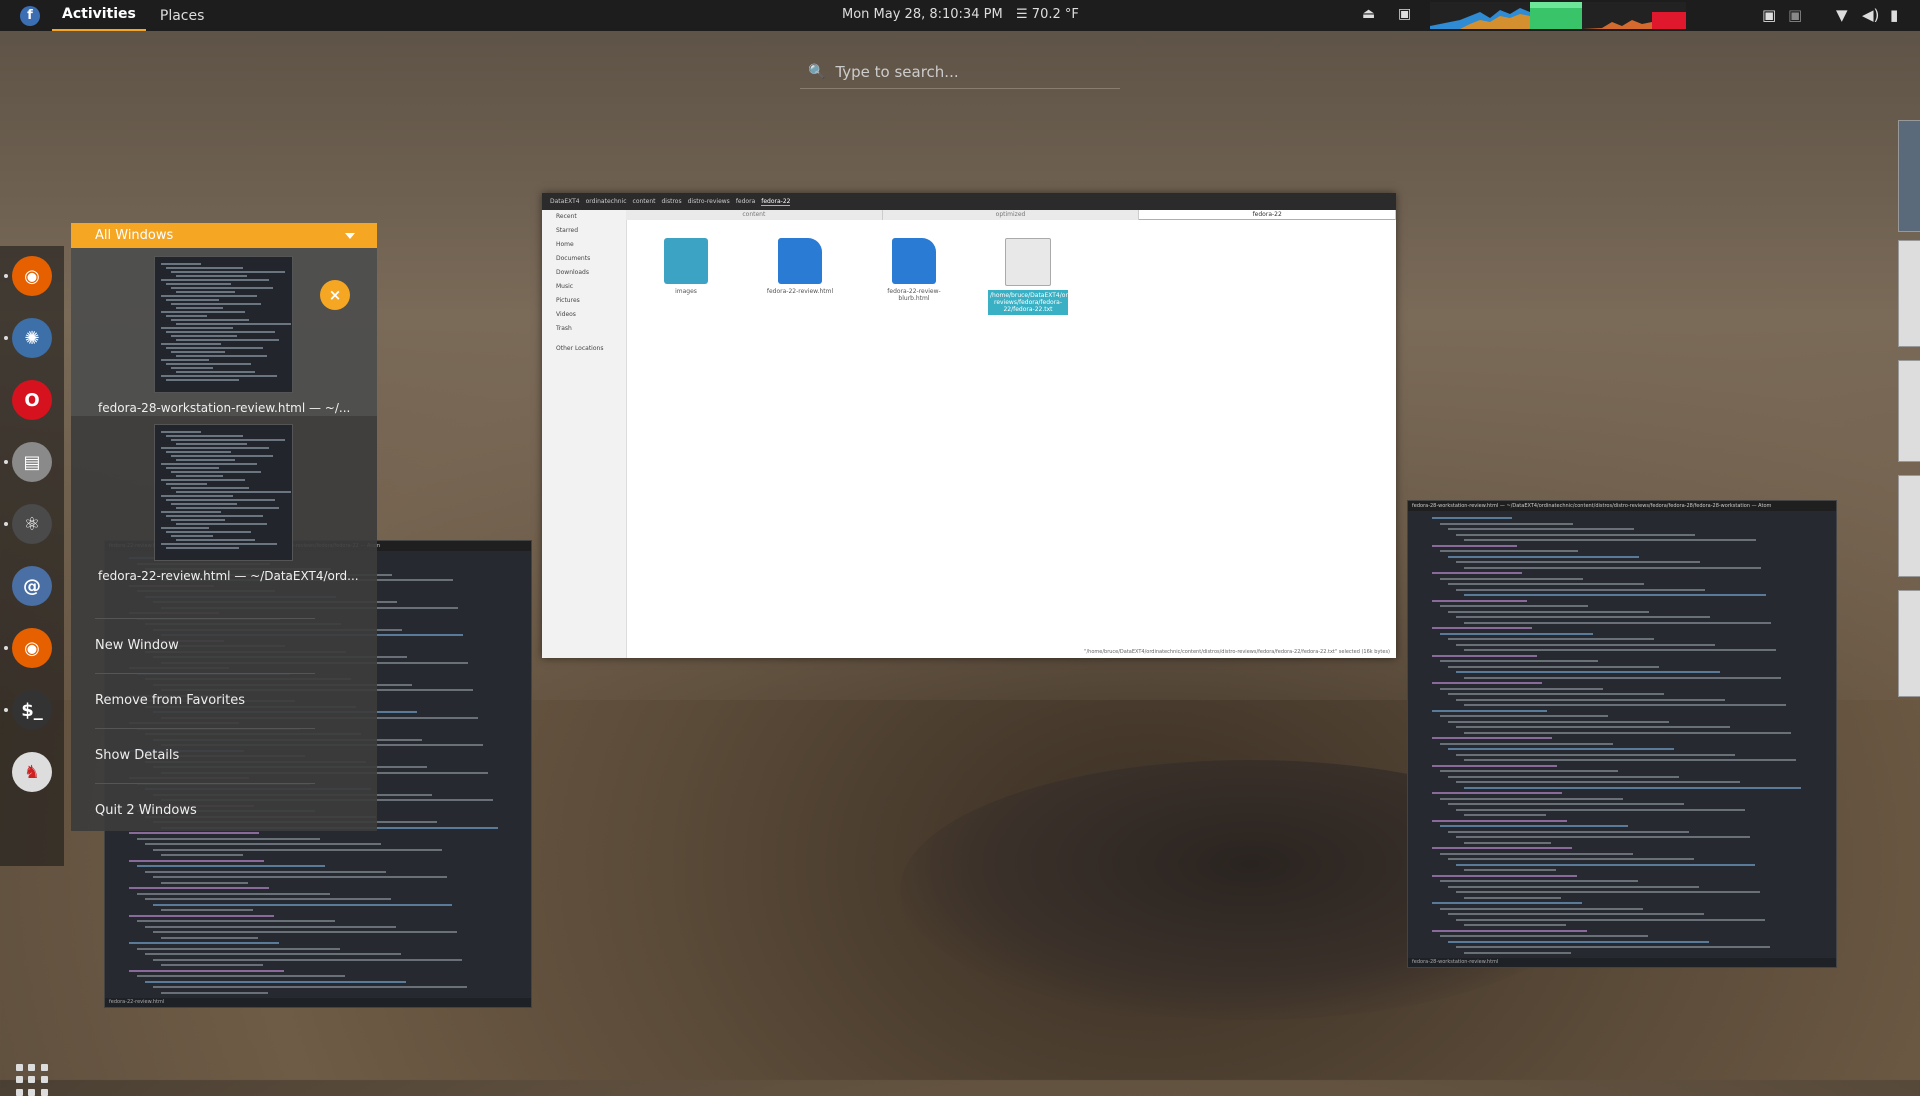 This screenshot has height=1096, width=1920. I want to click on tab-optimized: optimized, so click(1011, 215).